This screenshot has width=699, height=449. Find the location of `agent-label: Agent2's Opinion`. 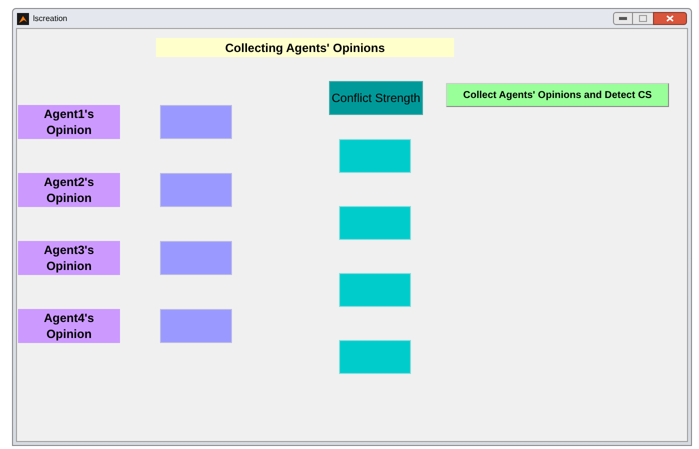

agent-label: Agent2's Opinion is located at coordinates (69, 190).